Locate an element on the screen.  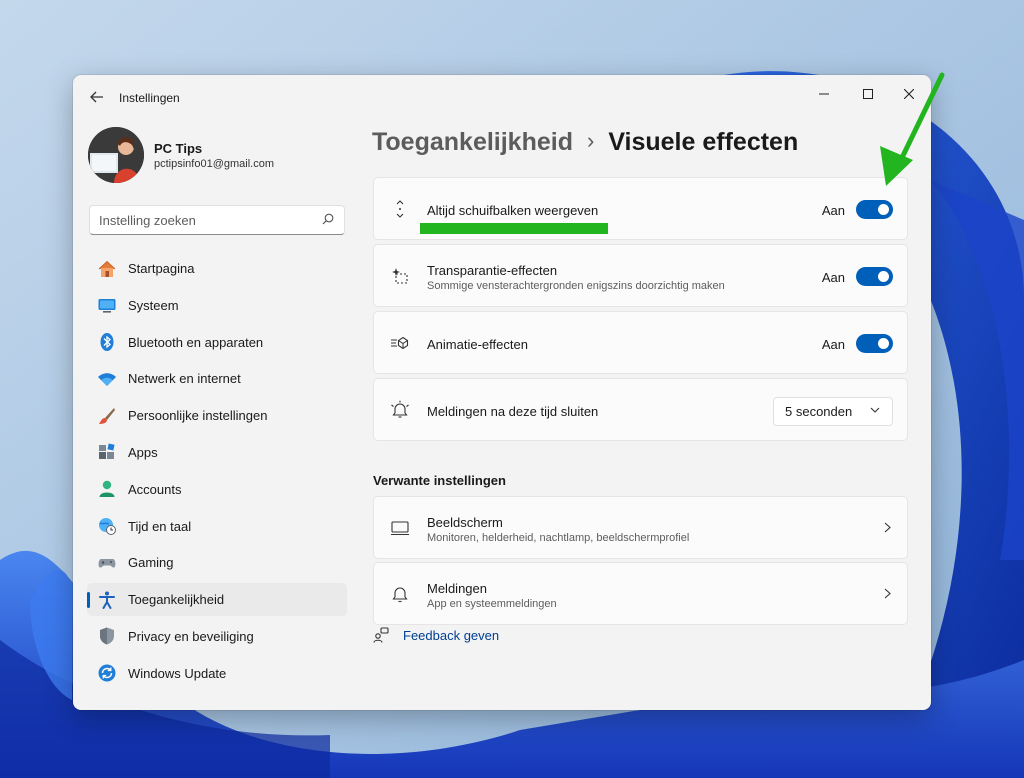
back-button is located at coordinates (97, 97).